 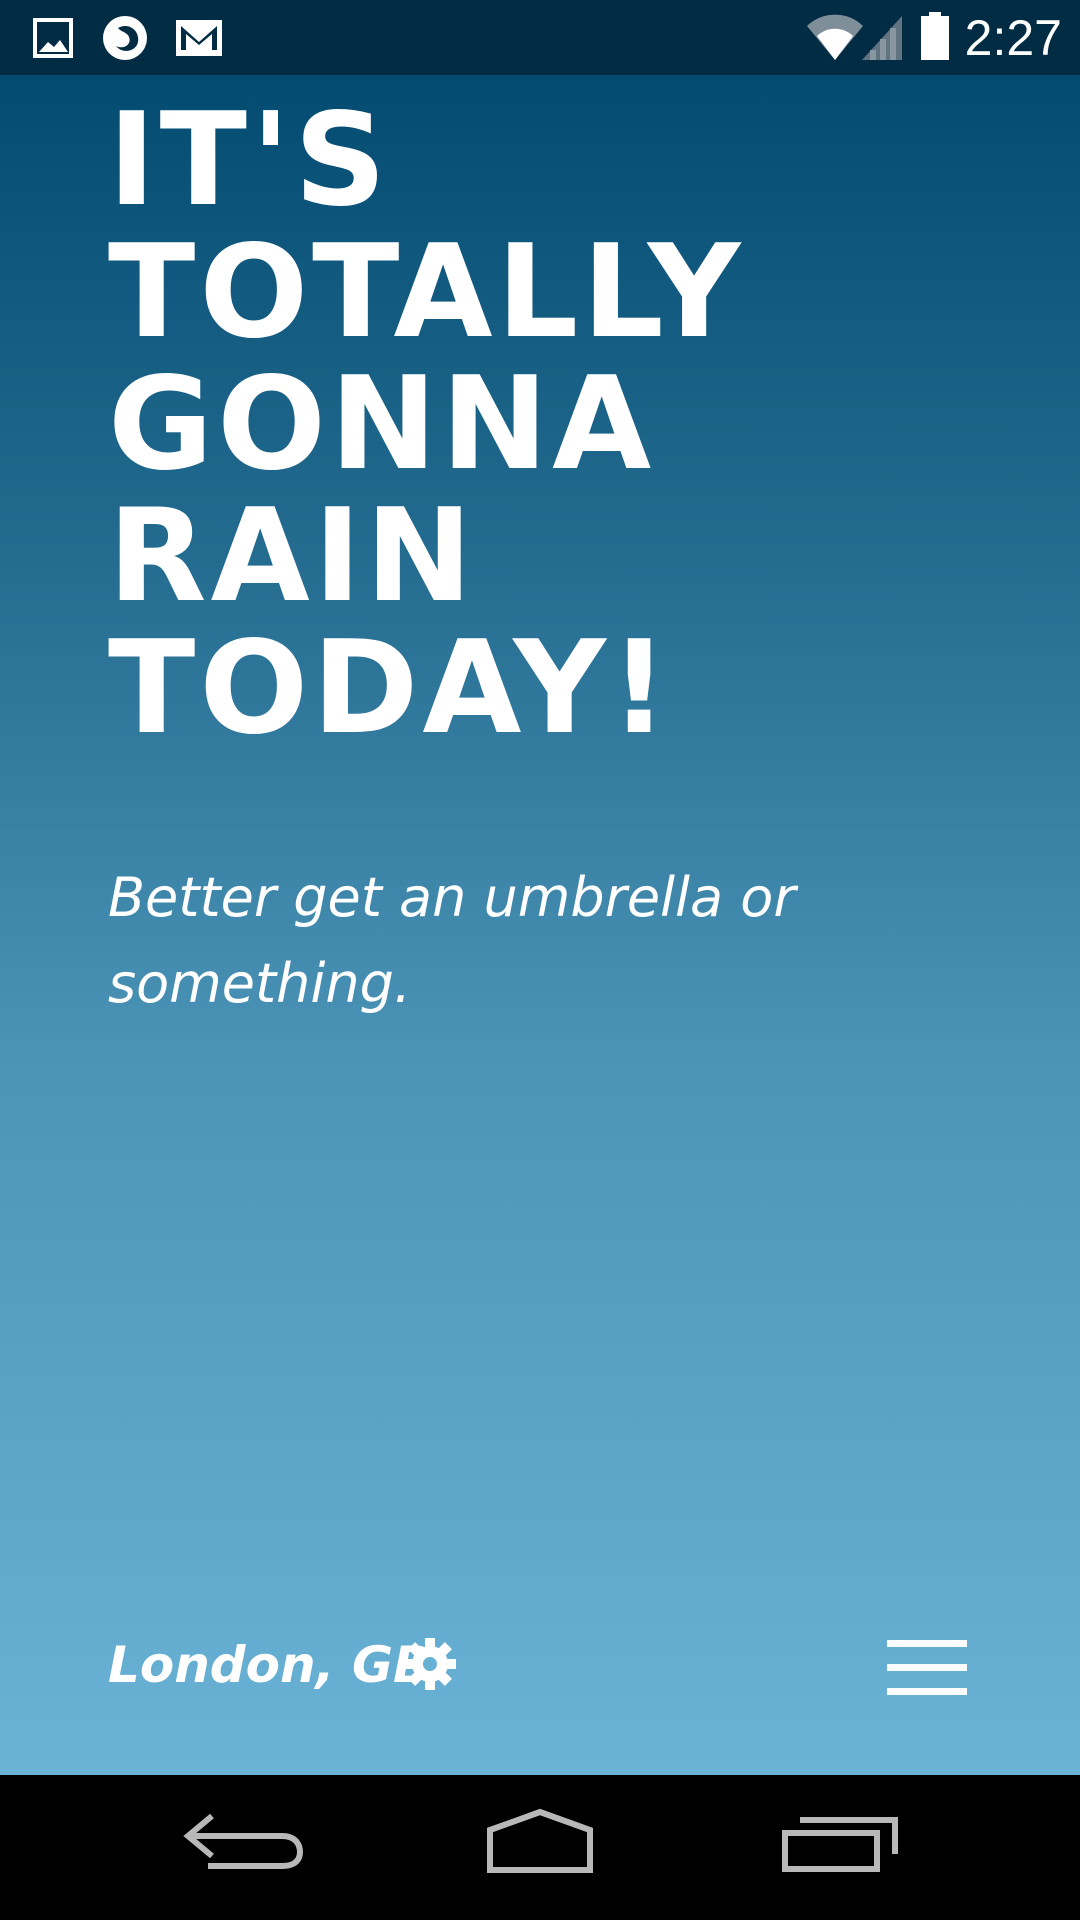 What do you see at coordinates (270, 1665) in the screenshot?
I see `location-label: London, GB` at bounding box center [270, 1665].